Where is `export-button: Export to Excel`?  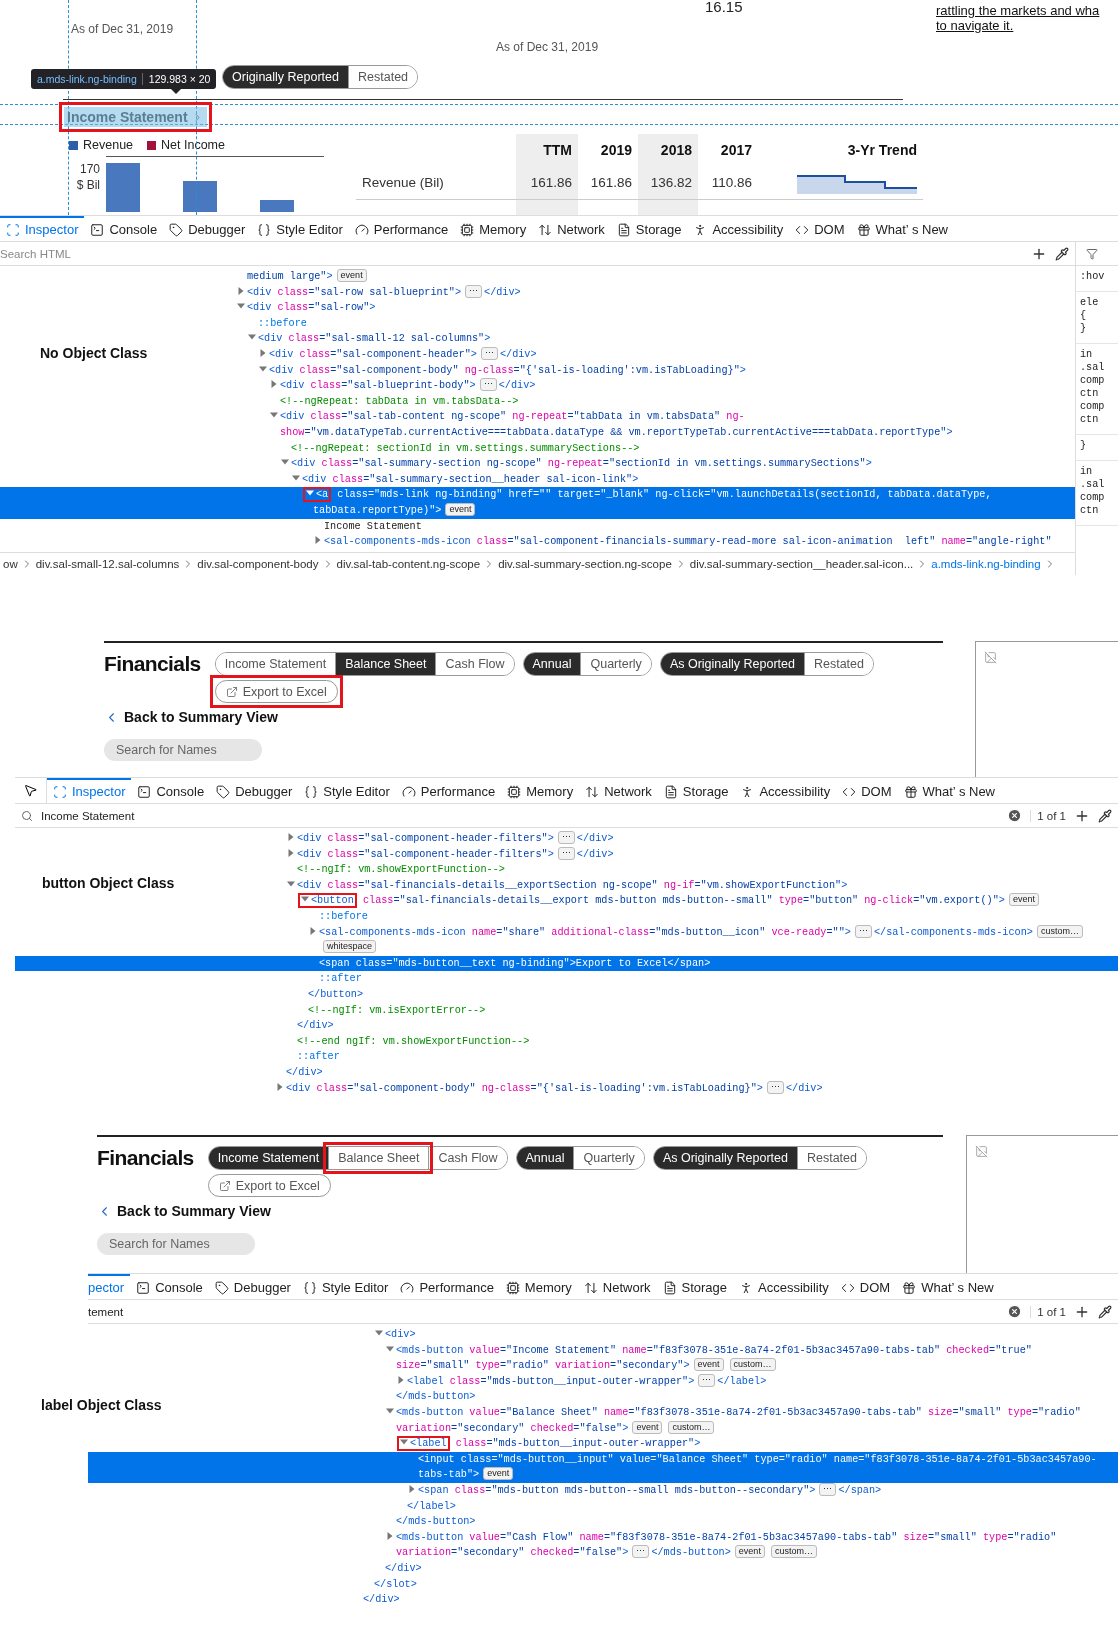
export-button: Export to Excel is located at coordinates (276, 691).